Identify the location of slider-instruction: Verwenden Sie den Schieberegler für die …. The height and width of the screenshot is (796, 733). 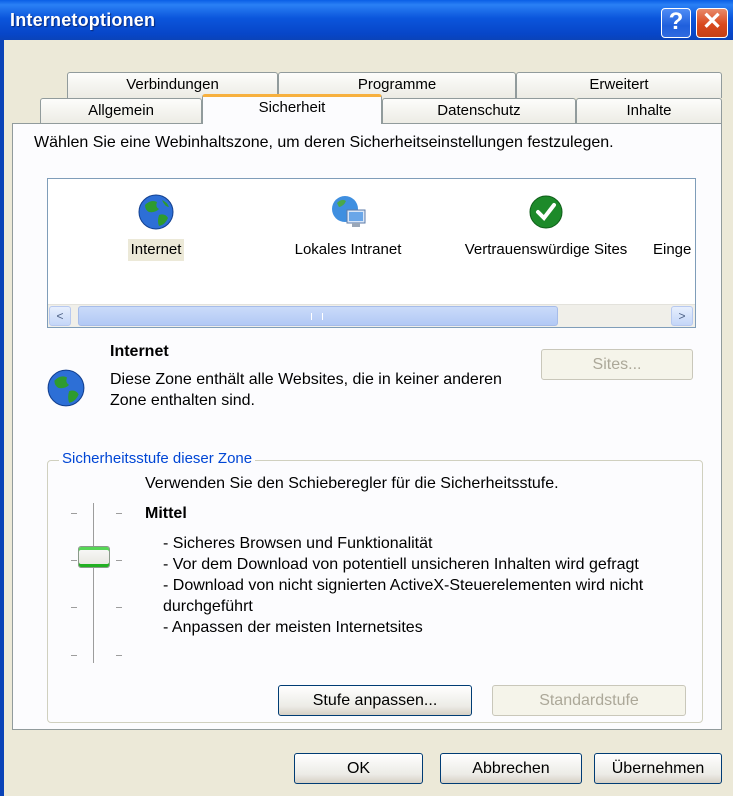
(352, 483).